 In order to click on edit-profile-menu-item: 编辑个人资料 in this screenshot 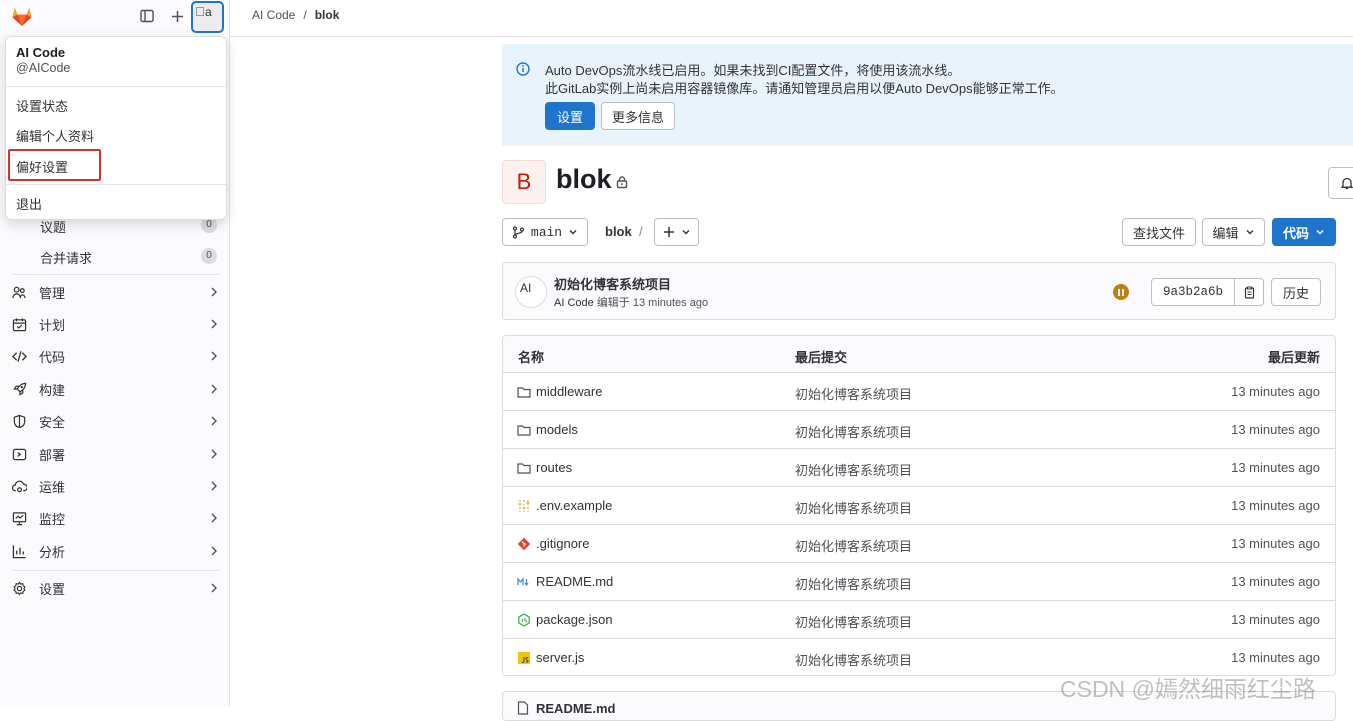, I will do `click(55, 135)`.